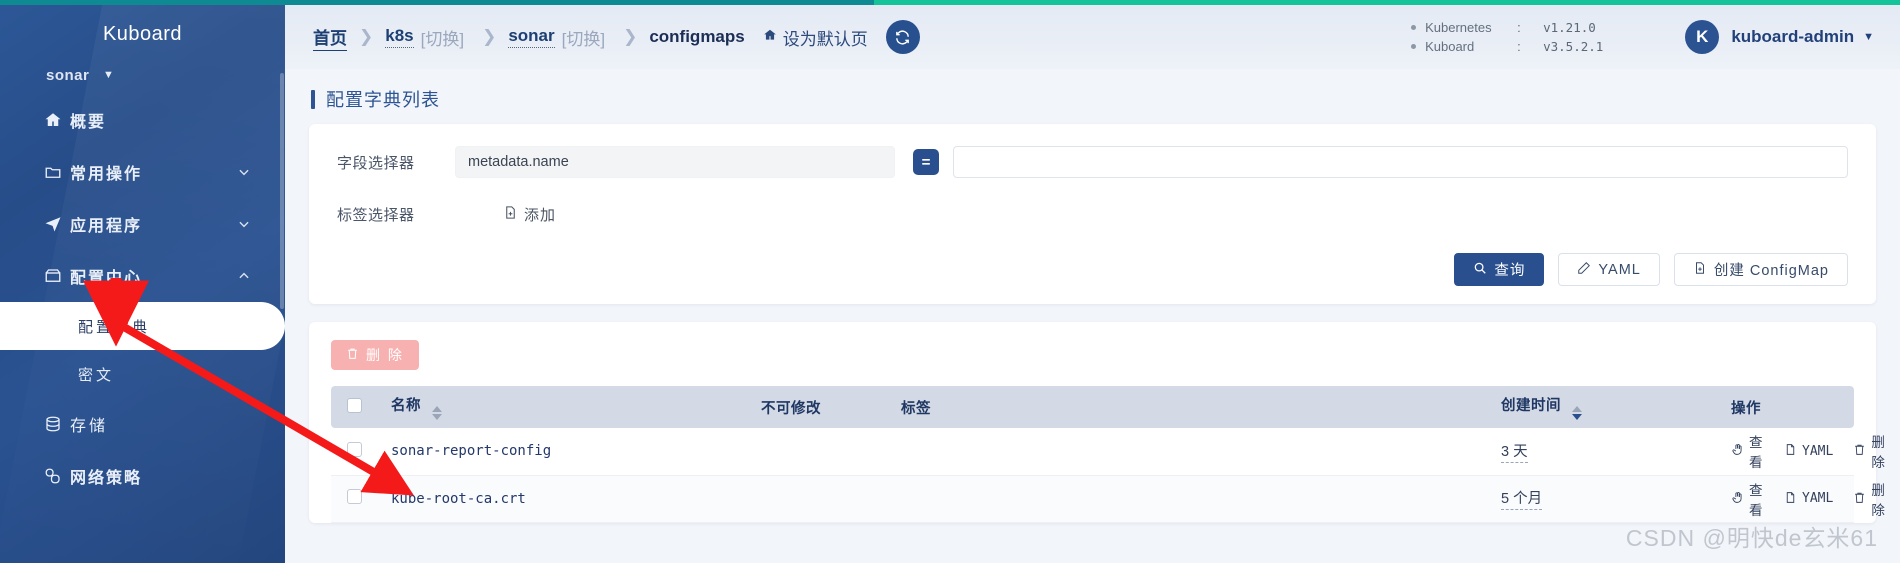 Image resolution: width=1900 pixels, height=563 pixels. I want to click on sidebar-item-storage: 存储, so click(142, 424).